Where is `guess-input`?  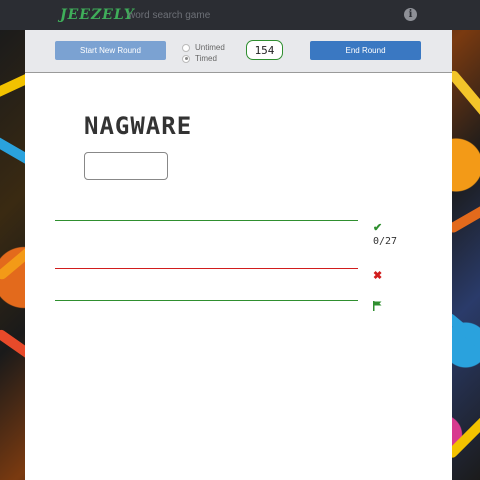 guess-input is located at coordinates (126, 166).